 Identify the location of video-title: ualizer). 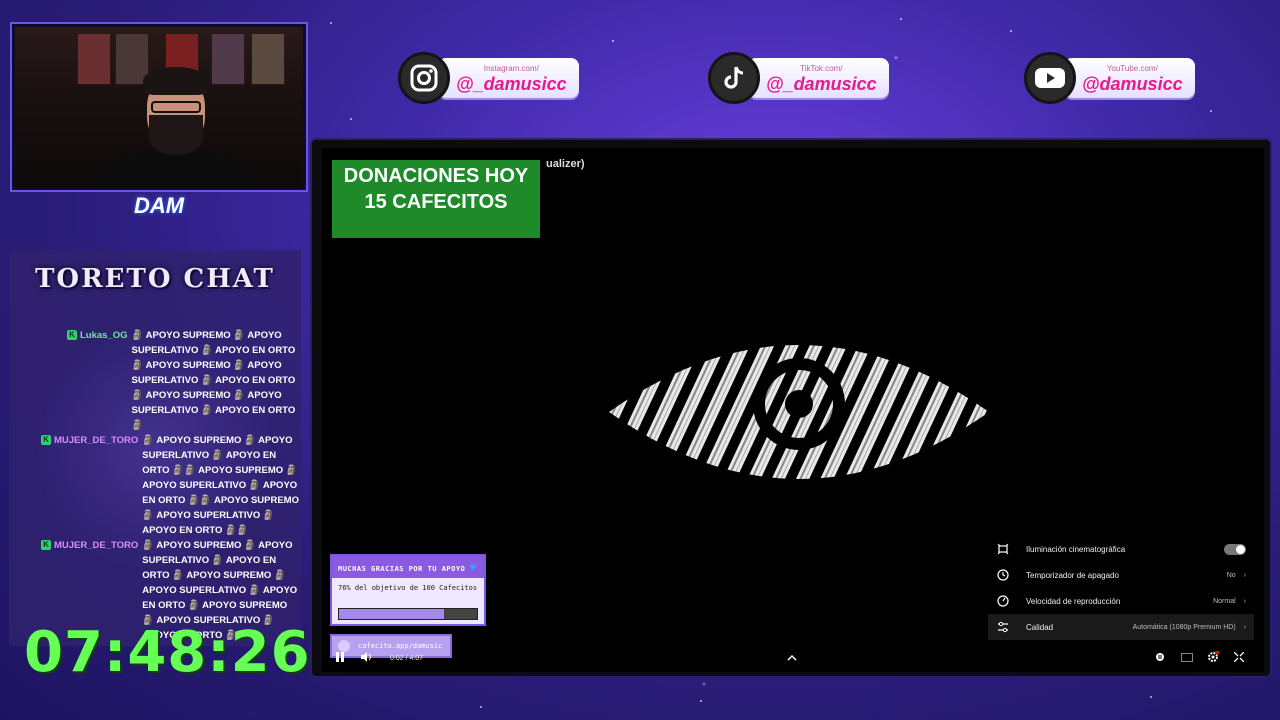
(565, 164).